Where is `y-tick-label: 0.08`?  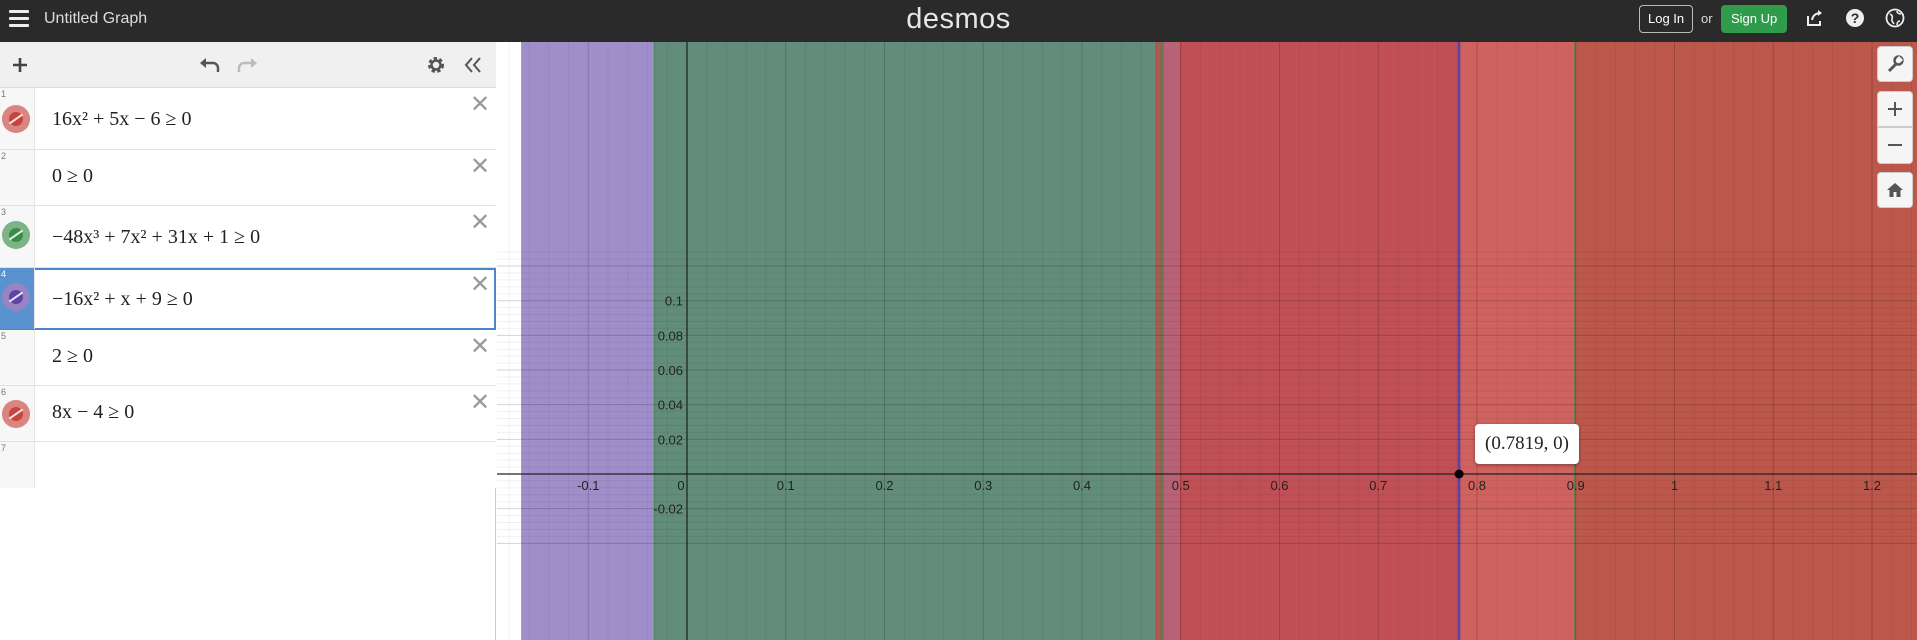
y-tick-label: 0.08 is located at coordinates (670, 335).